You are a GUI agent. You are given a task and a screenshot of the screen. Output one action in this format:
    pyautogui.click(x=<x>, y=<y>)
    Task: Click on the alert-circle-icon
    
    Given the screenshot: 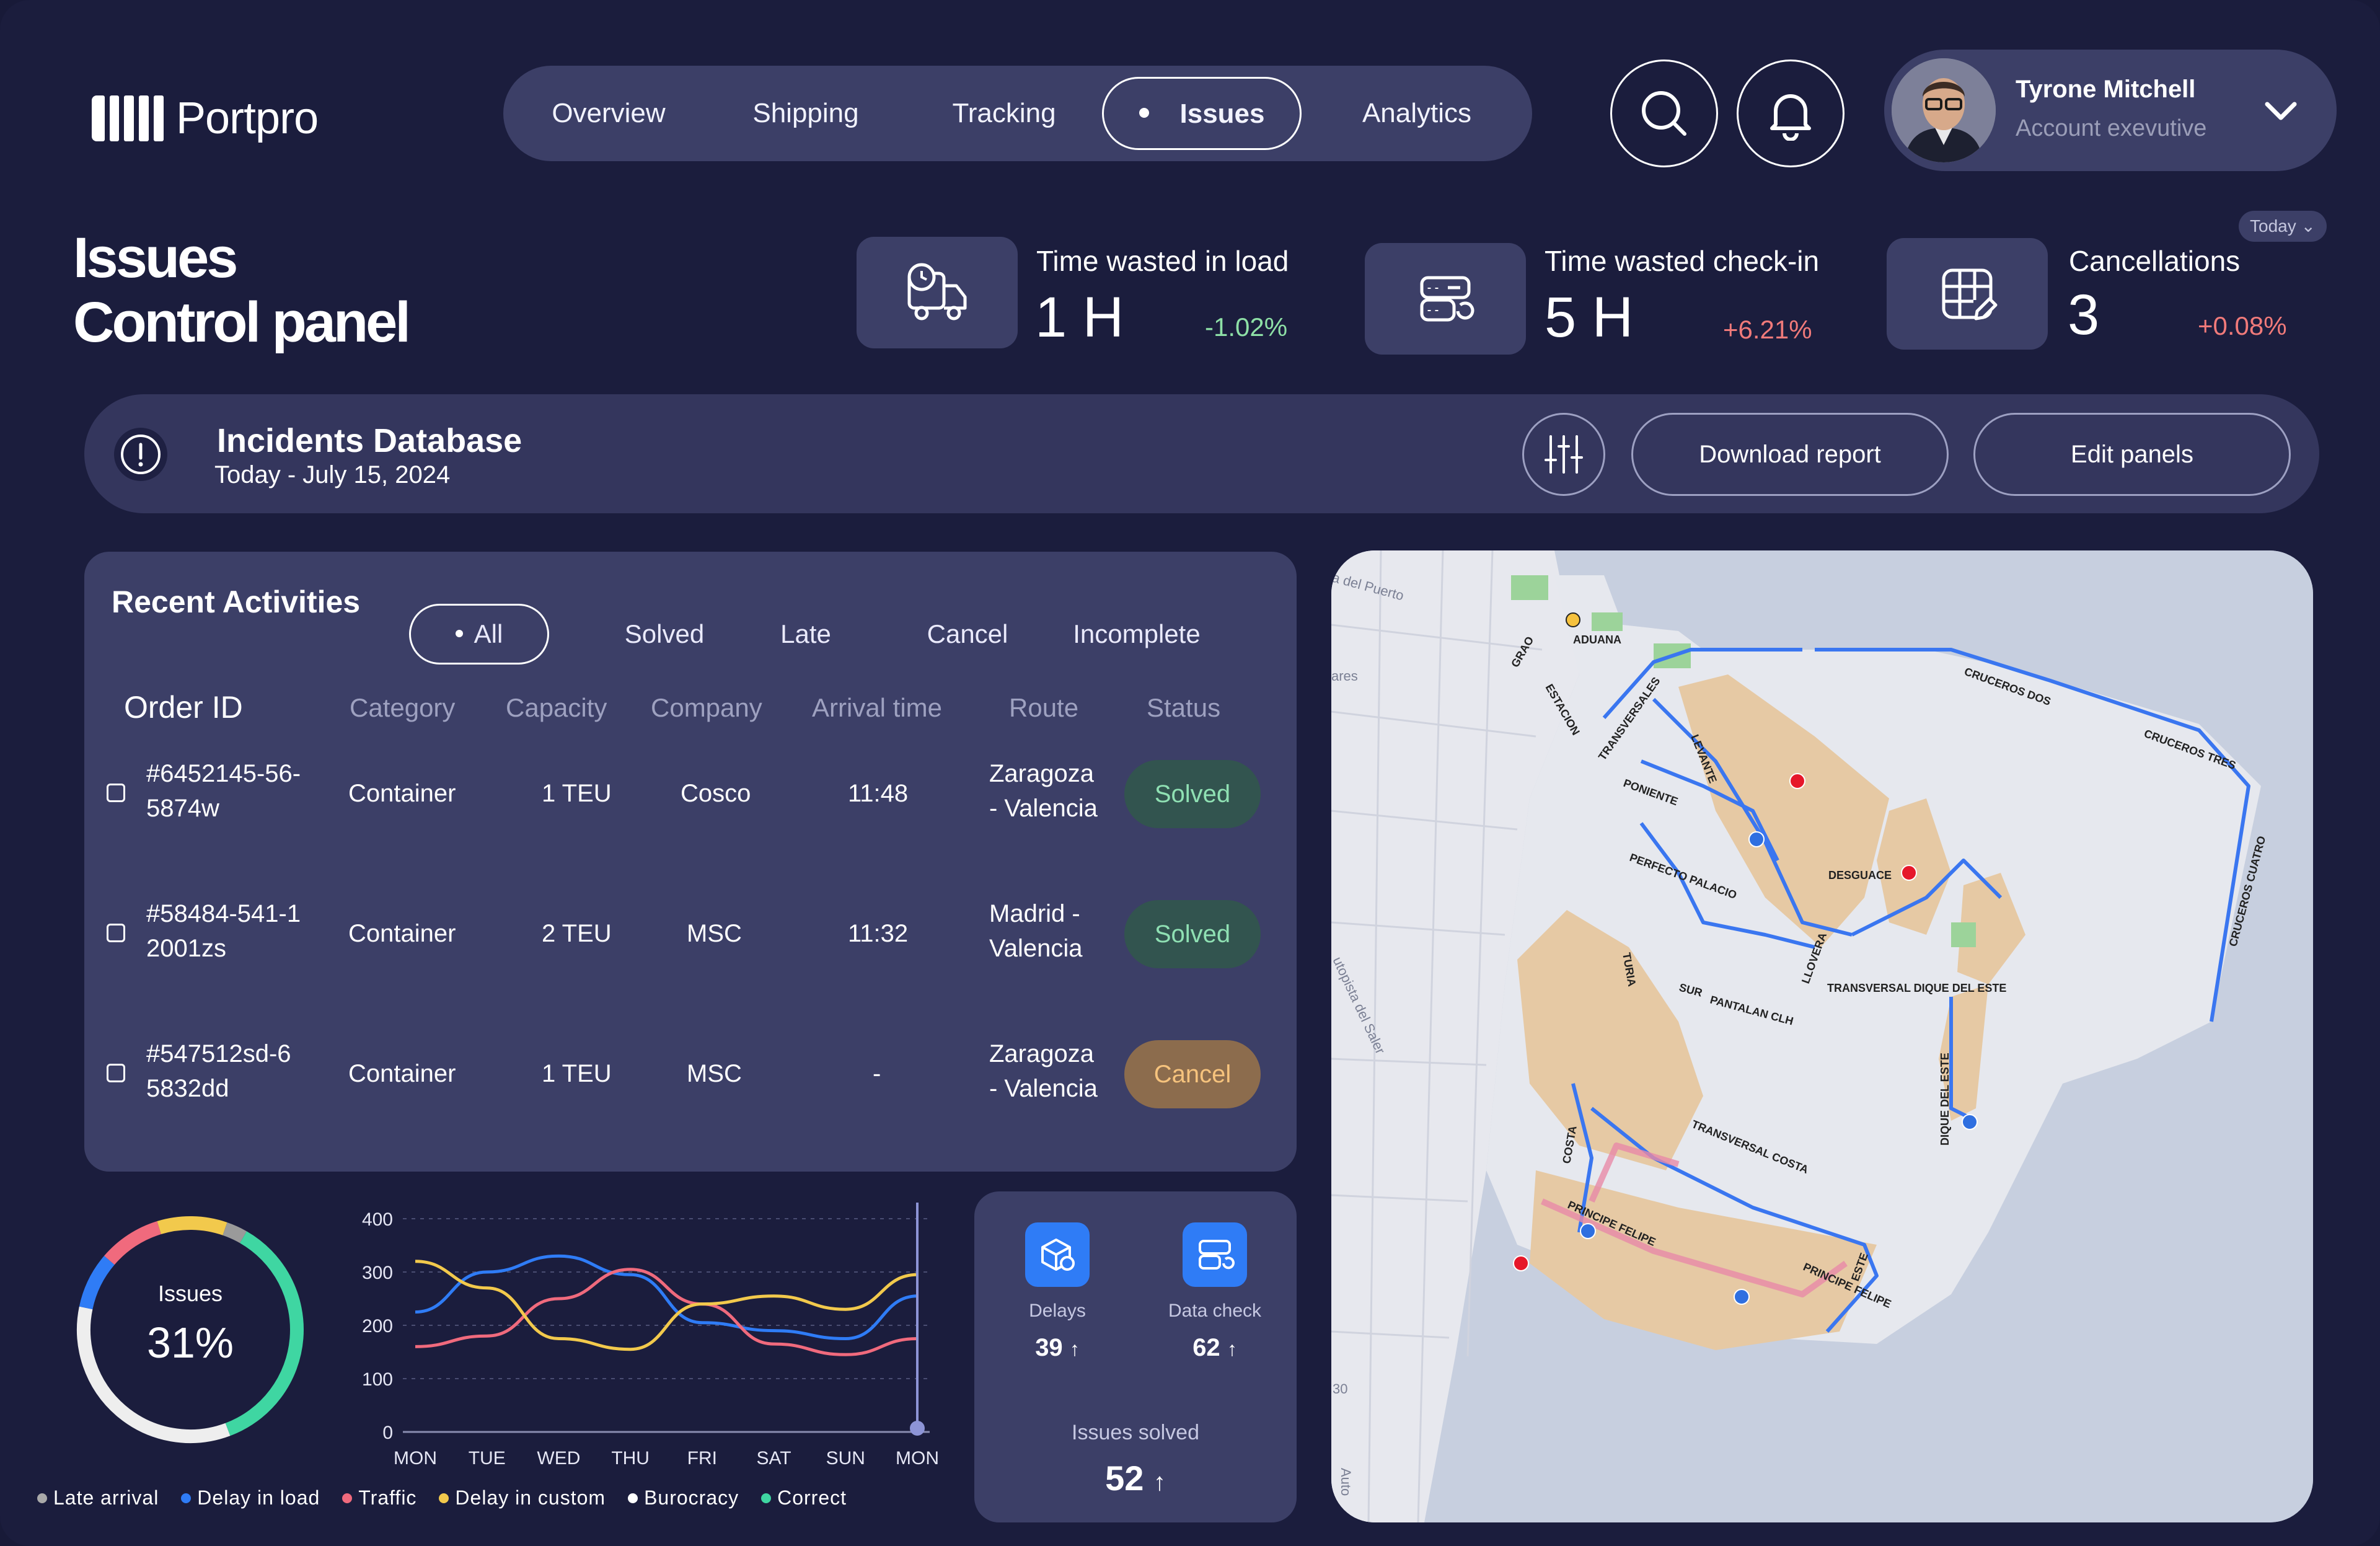 What is the action you would take?
    pyautogui.click(x=141, y=454)
    